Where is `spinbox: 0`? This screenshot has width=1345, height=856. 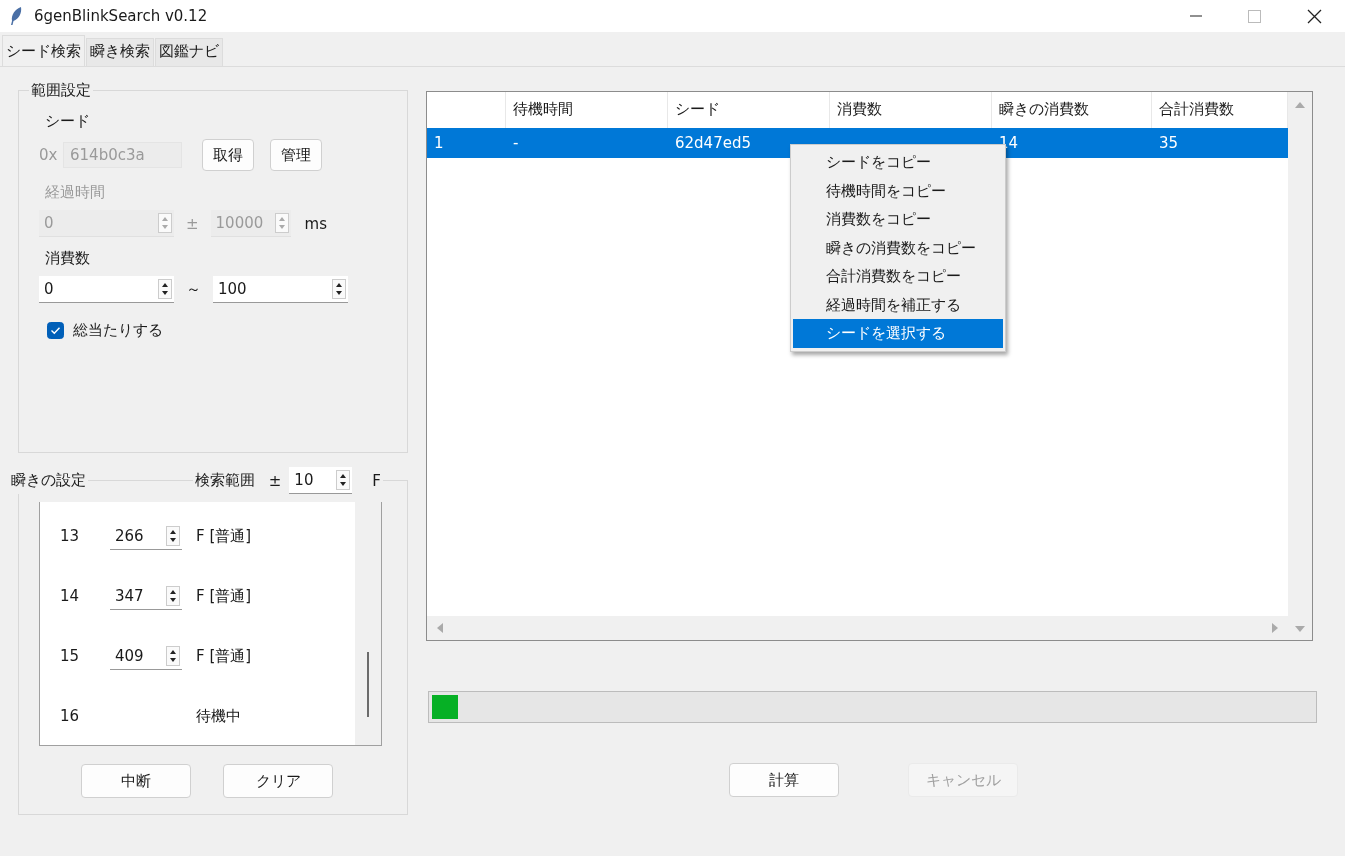
spinbox: 0 is located at coordinates (106, 289).